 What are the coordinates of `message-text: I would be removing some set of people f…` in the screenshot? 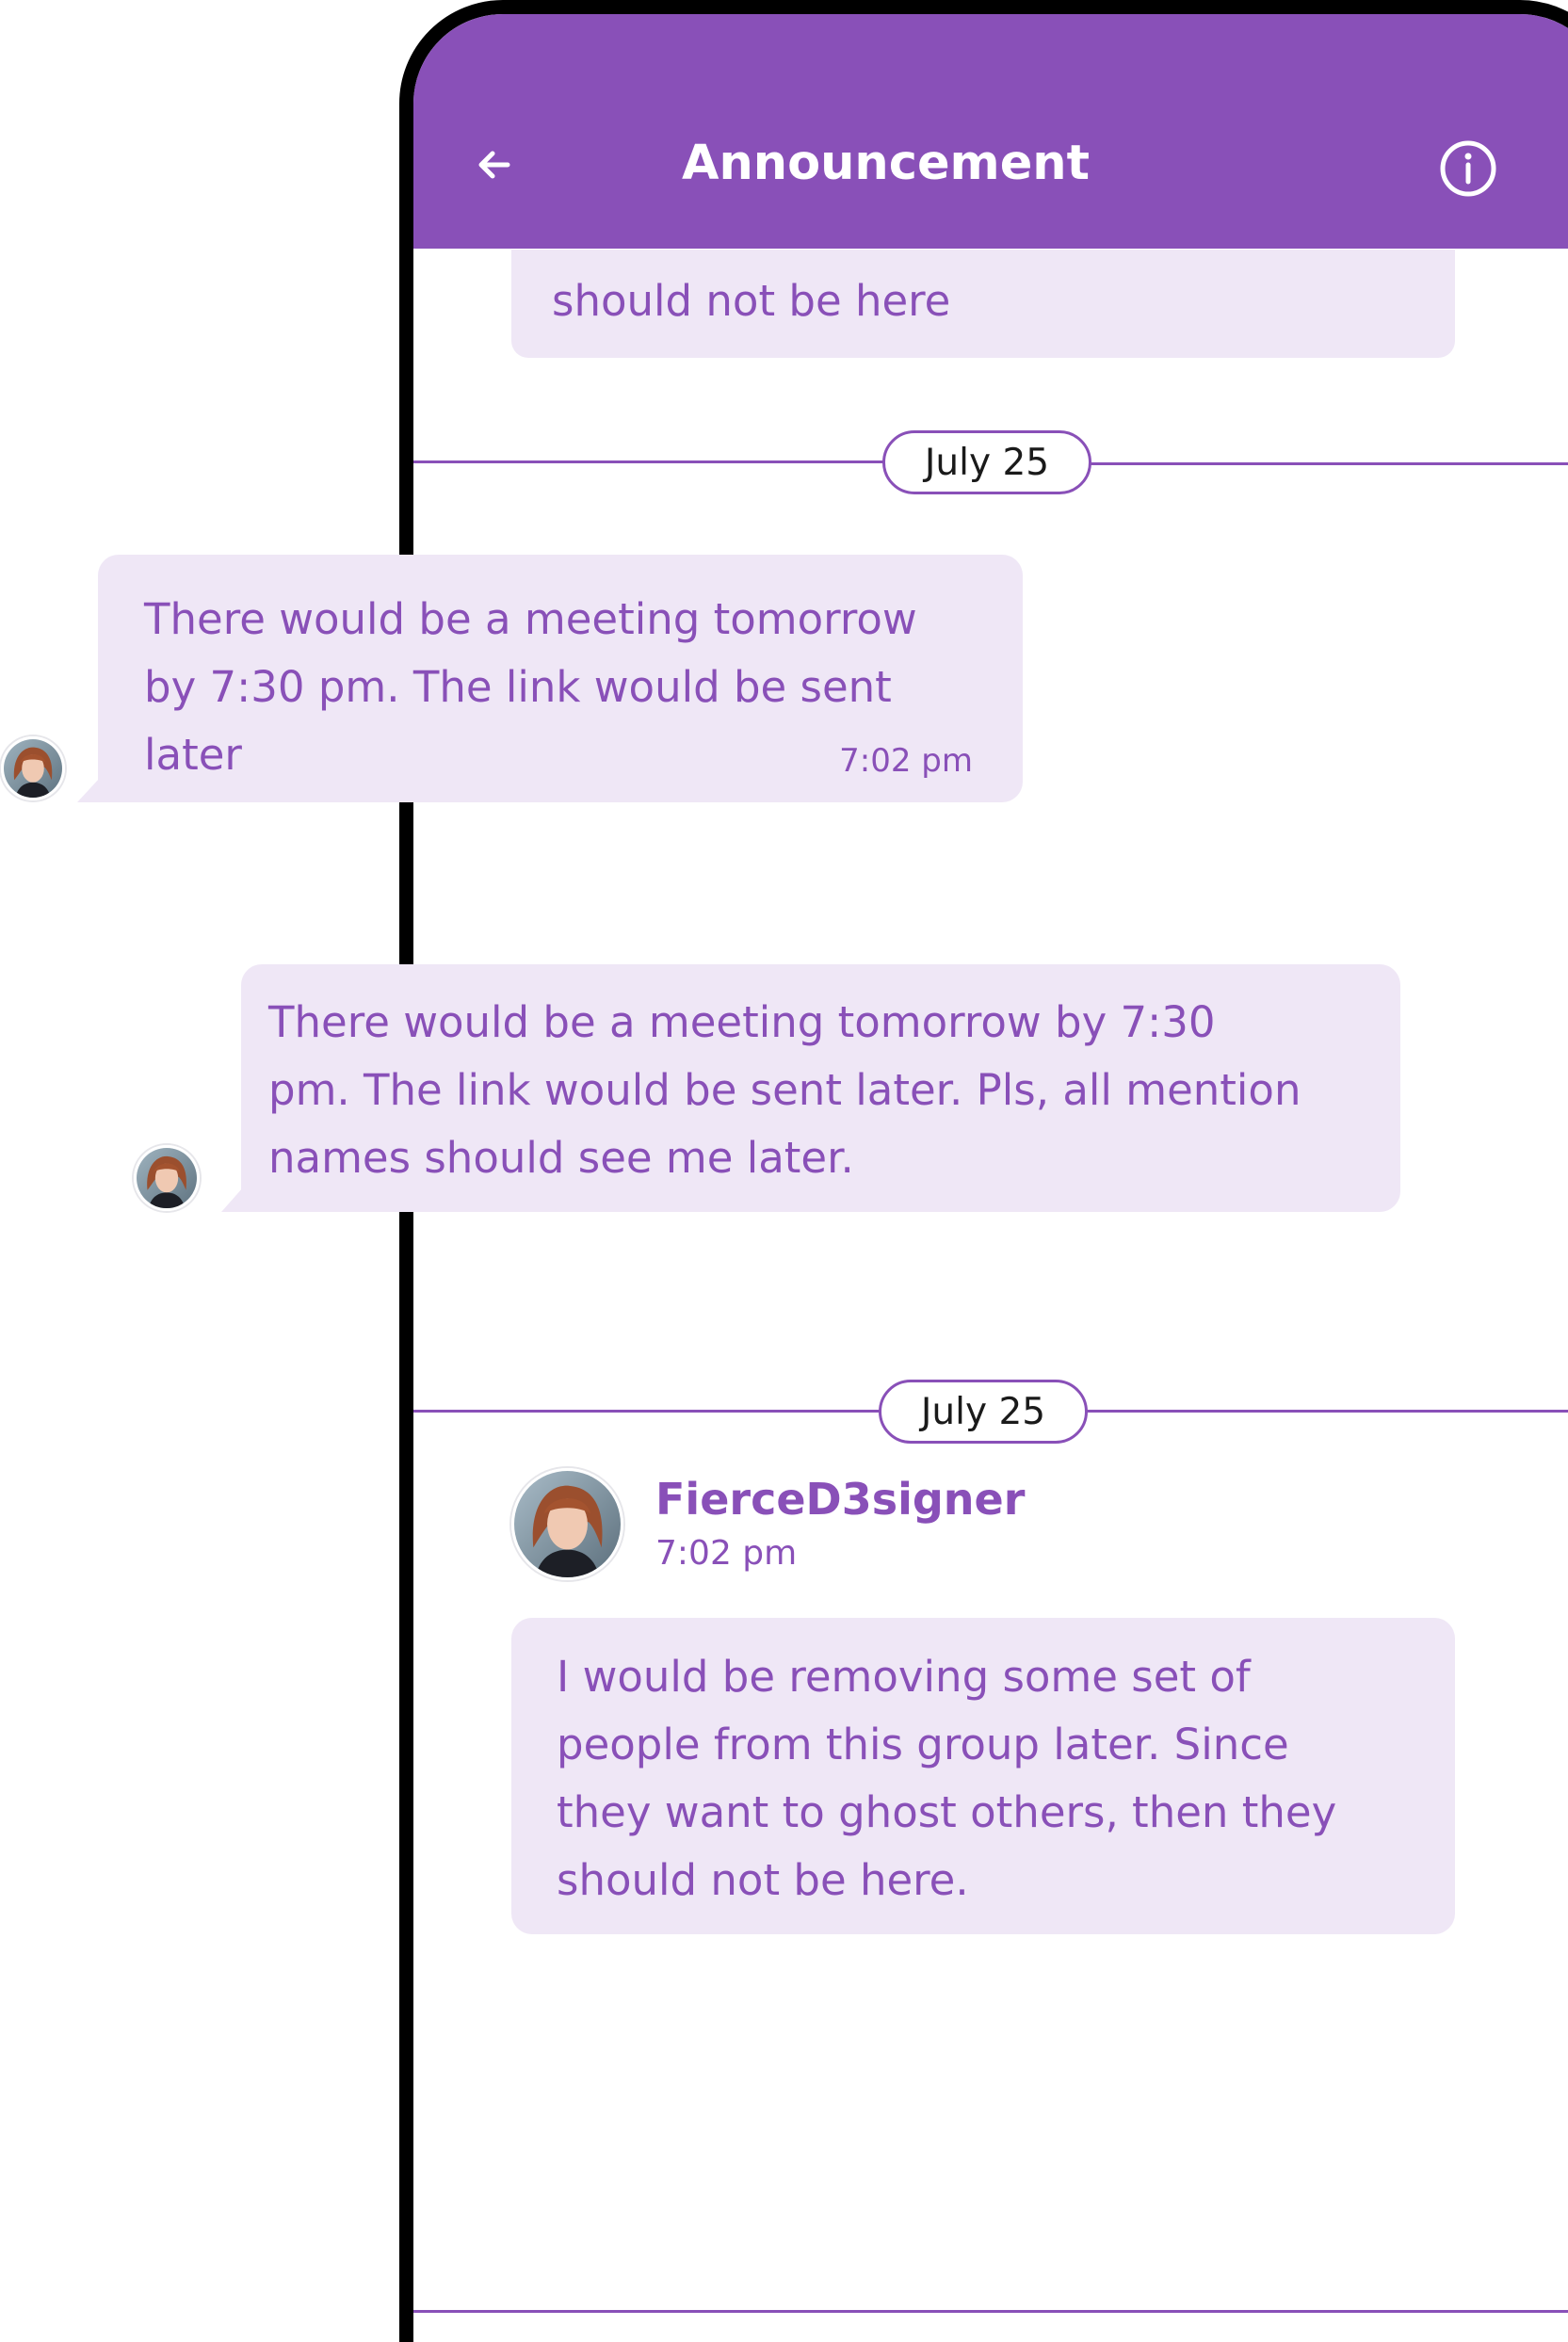 It's located at (946, 1778).